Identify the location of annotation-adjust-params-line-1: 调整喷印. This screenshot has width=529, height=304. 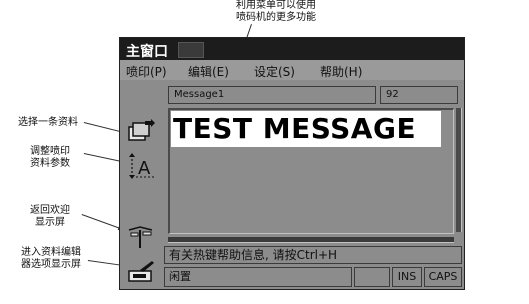
(50, 151).